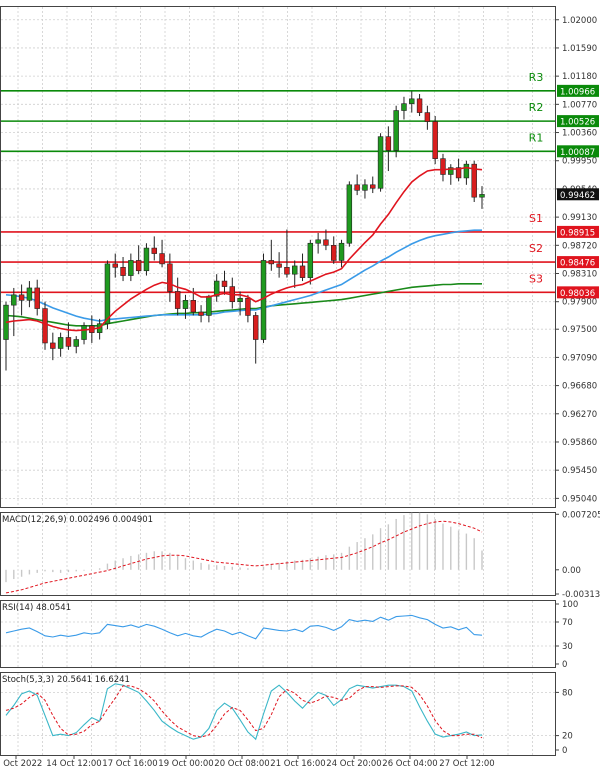 The image size is (600, 776). What do you see at coordinates (571, 571) in the screenshot?
I see `macd-tick-label: 0.00` at bounding box center [571, 571].